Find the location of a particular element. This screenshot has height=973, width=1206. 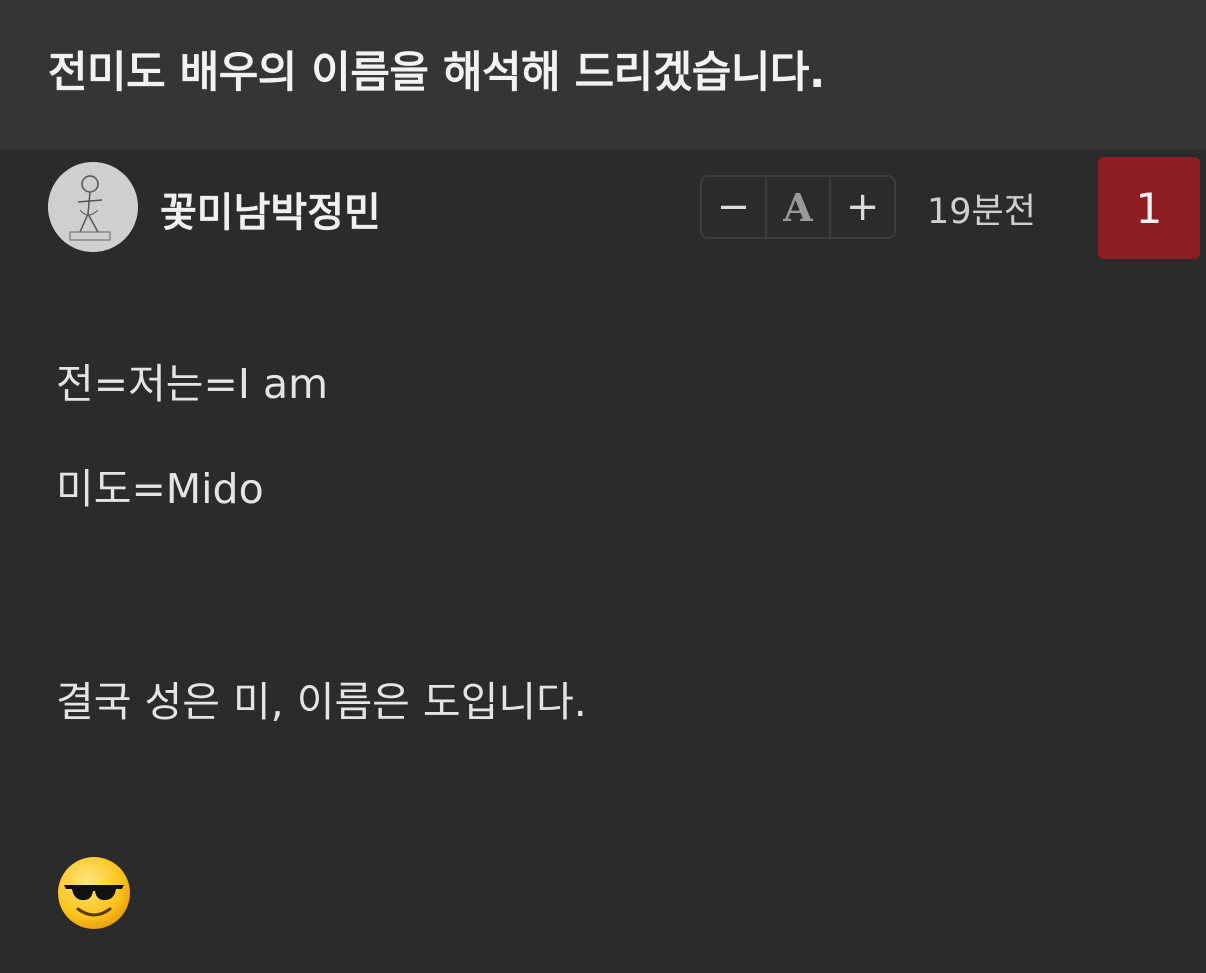

author-name: 꽃미남박정민 is located at coordinates (270, 209).